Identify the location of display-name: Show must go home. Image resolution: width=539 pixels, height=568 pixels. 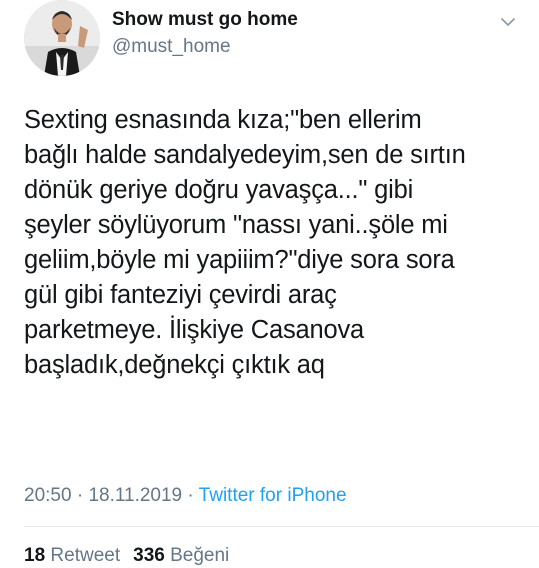
(205, 20).